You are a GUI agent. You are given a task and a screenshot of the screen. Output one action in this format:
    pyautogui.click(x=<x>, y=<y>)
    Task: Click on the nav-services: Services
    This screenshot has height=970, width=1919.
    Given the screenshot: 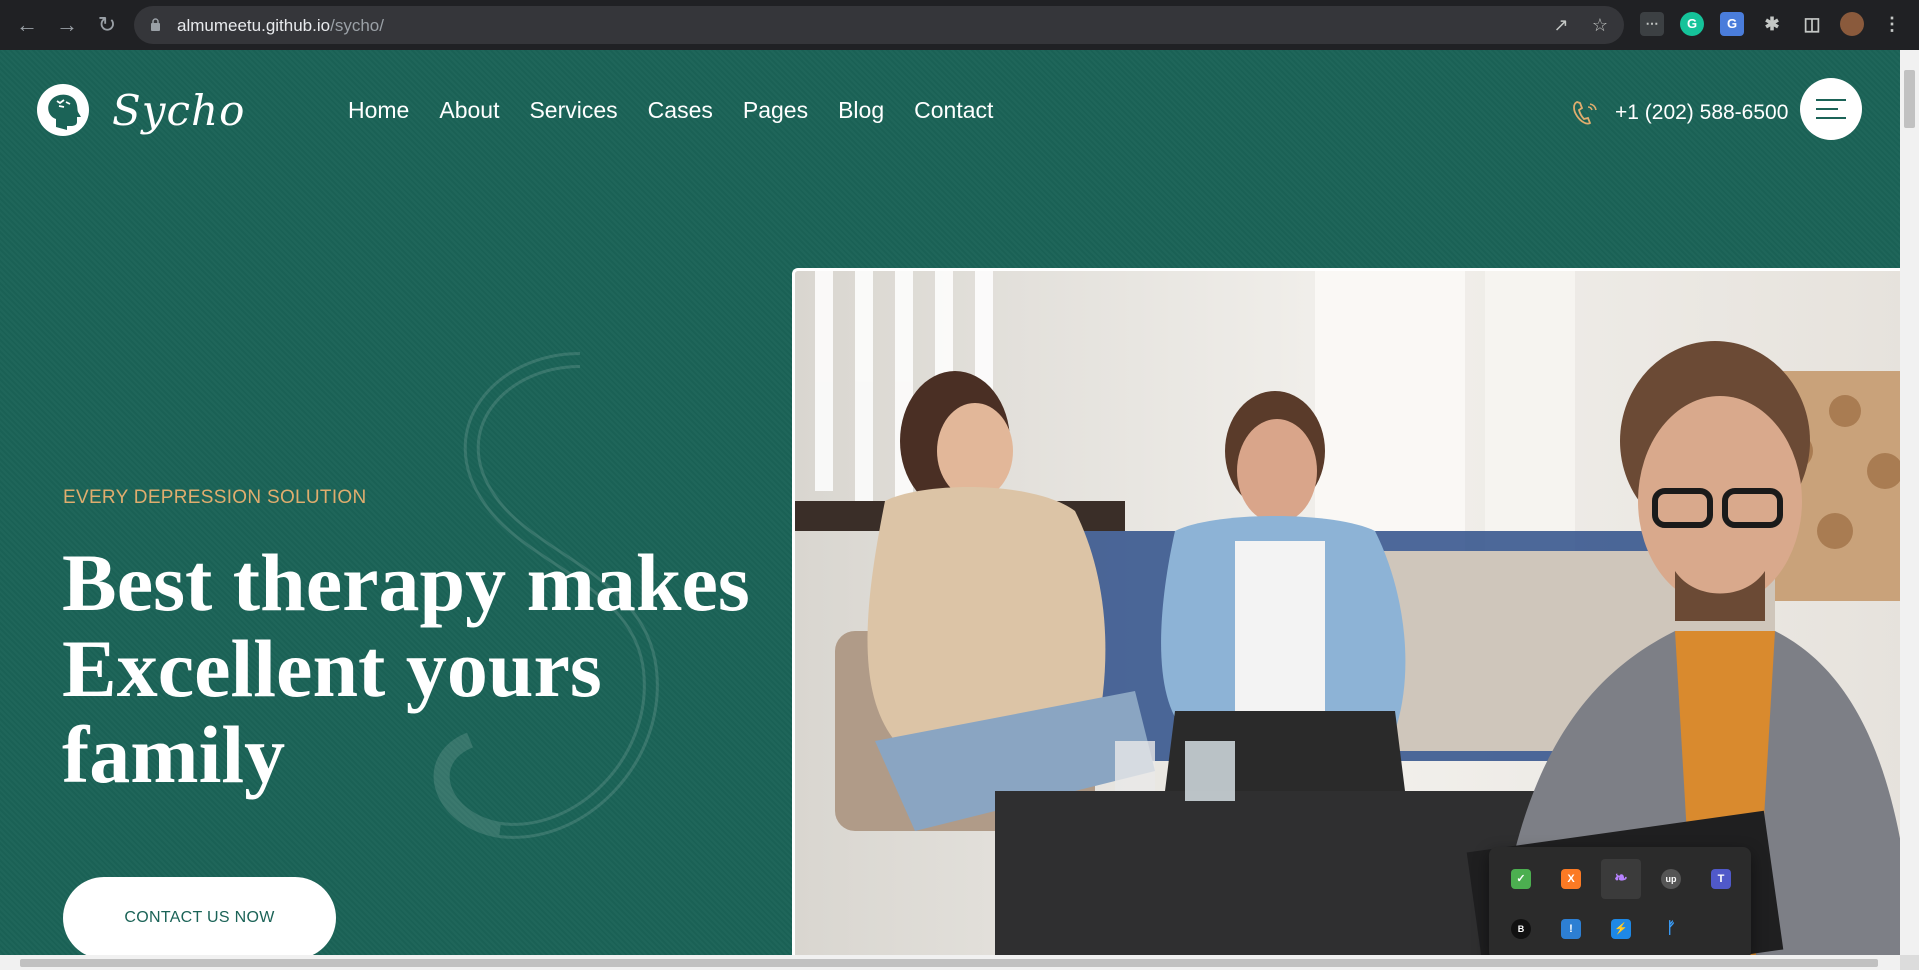 What is the action you would take?
    pyautogui.click(x=573, y=110)
    